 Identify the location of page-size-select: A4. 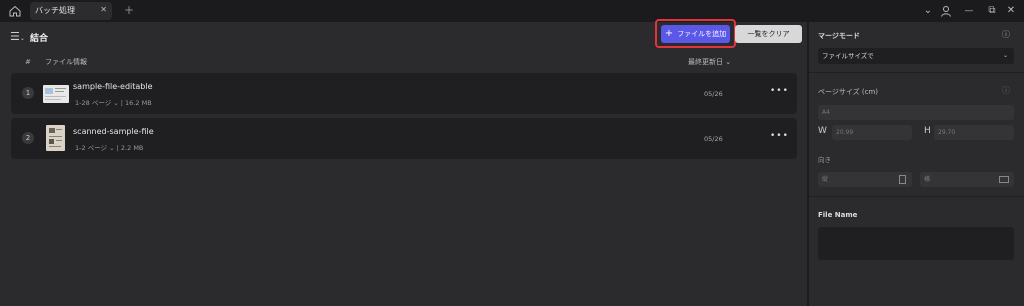
(916, 112).